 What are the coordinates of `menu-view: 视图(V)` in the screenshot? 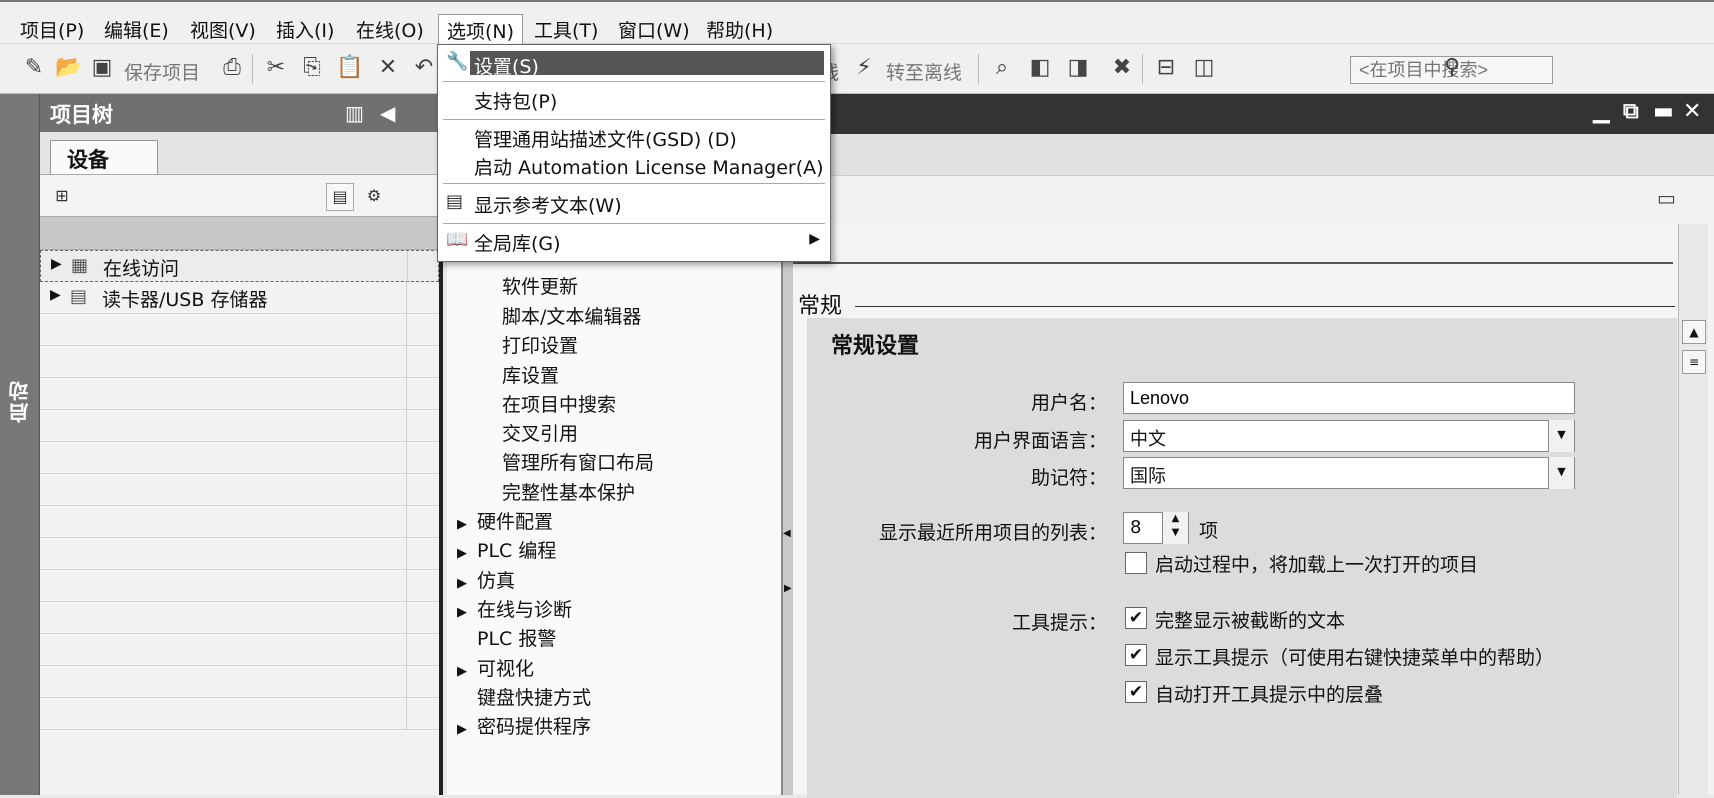 It's located at (223, 29).